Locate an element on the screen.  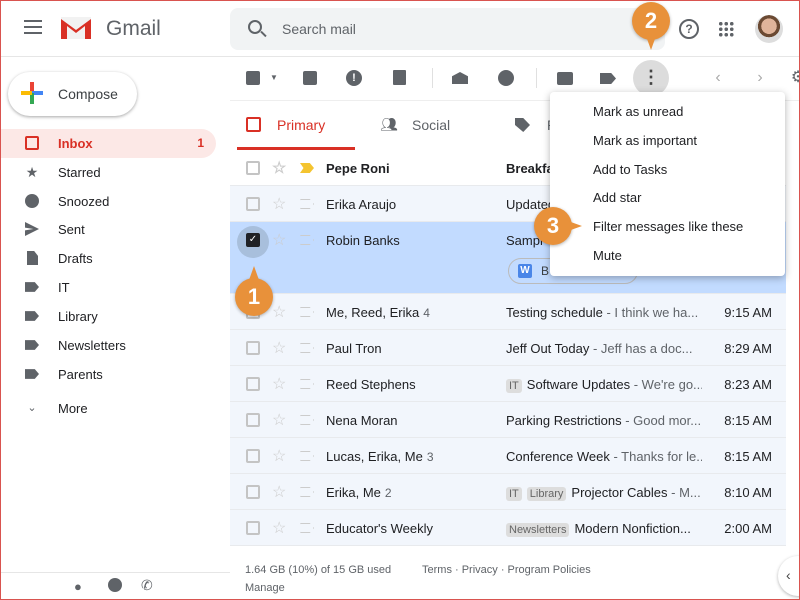
sidebar-item-snoozed: Snoozed is located at coordinates (108, 201).